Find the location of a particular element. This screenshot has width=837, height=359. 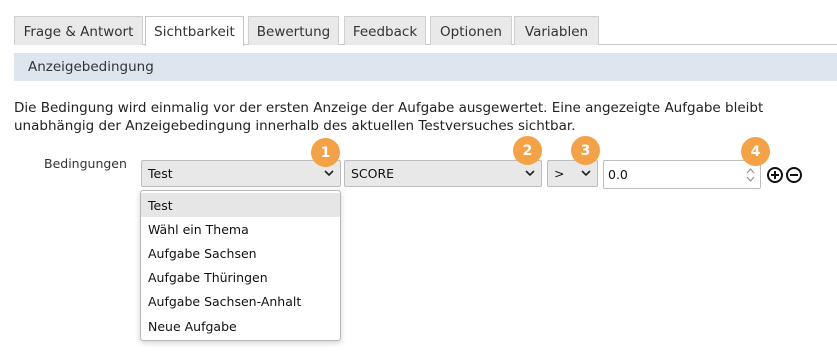

value-input-text: 0.0 is located at coordinates (618, 174).